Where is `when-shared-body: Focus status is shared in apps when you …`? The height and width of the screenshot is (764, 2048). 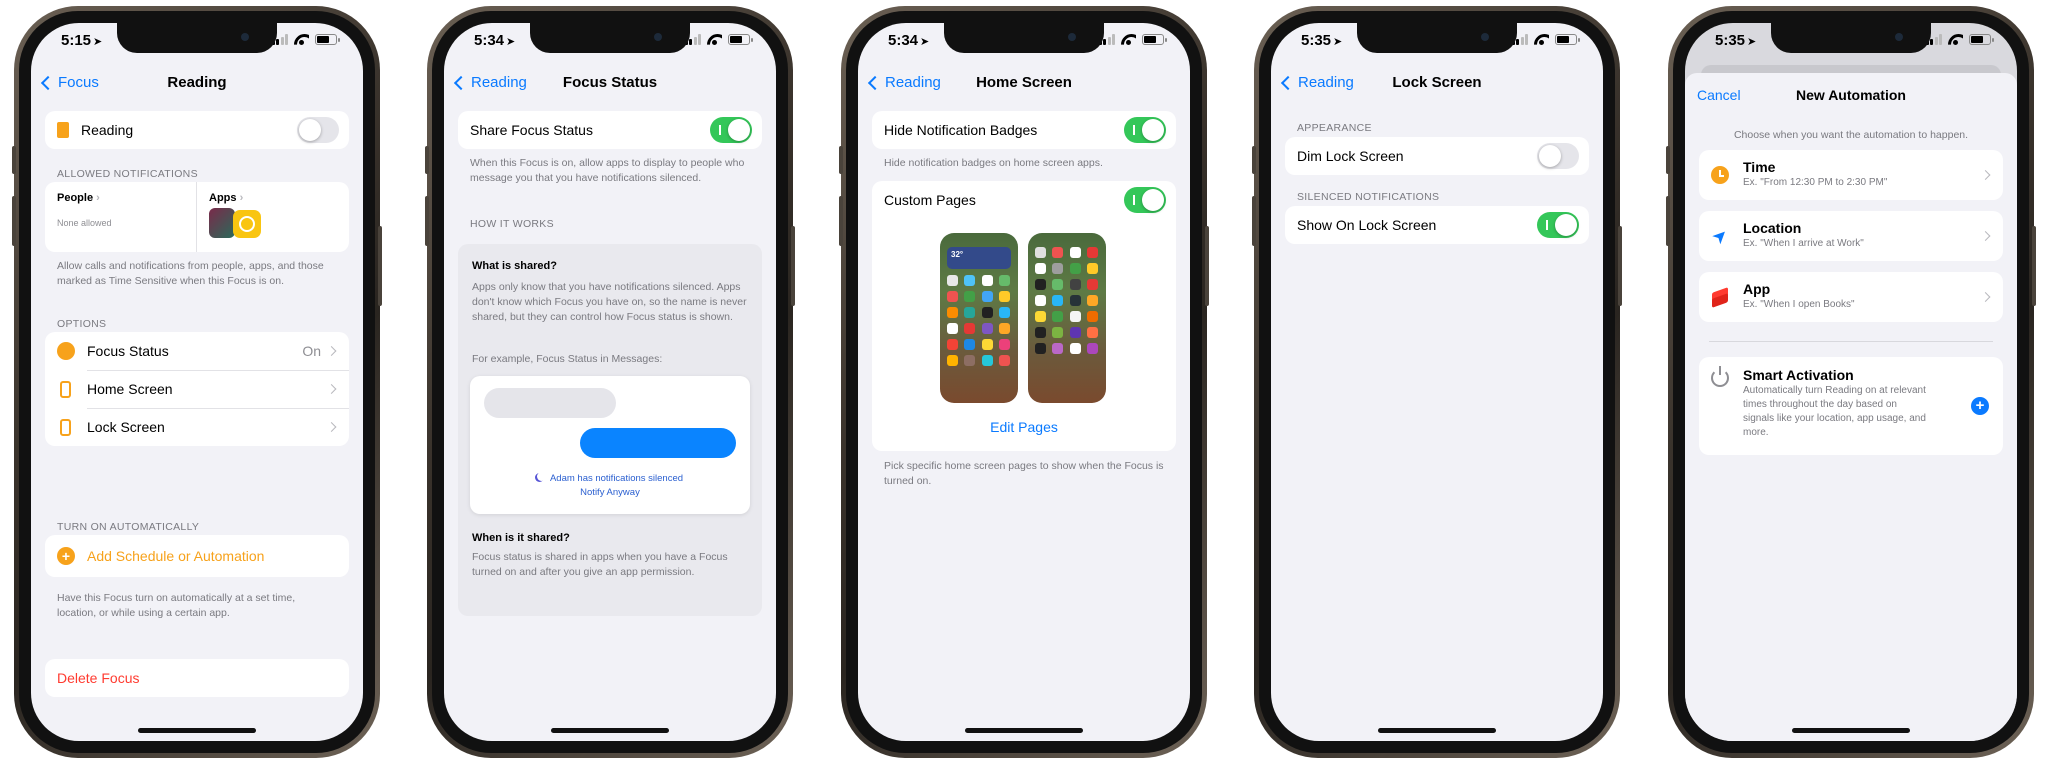
when-shared-body: Focus status is shared in apps when you … is located at coordinates (600, 564).